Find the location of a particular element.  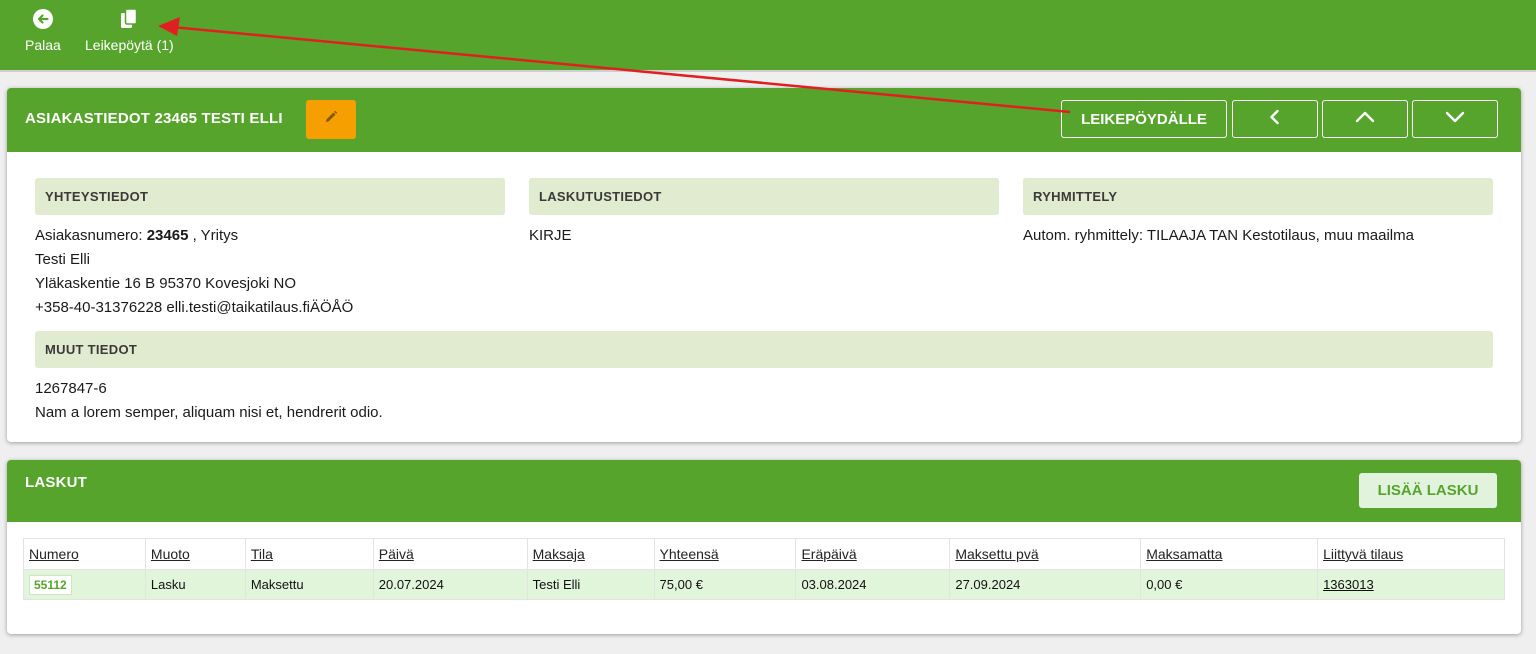

invoices-title: LASKUT is located at coordinates (56, 482).